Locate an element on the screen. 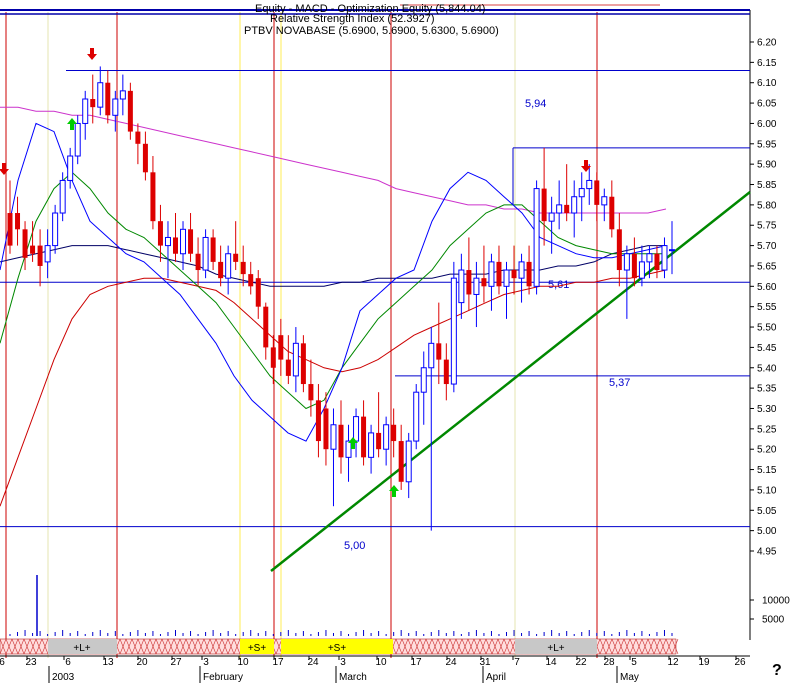  x-day-label: 12 is located at coordinates (673, 662).